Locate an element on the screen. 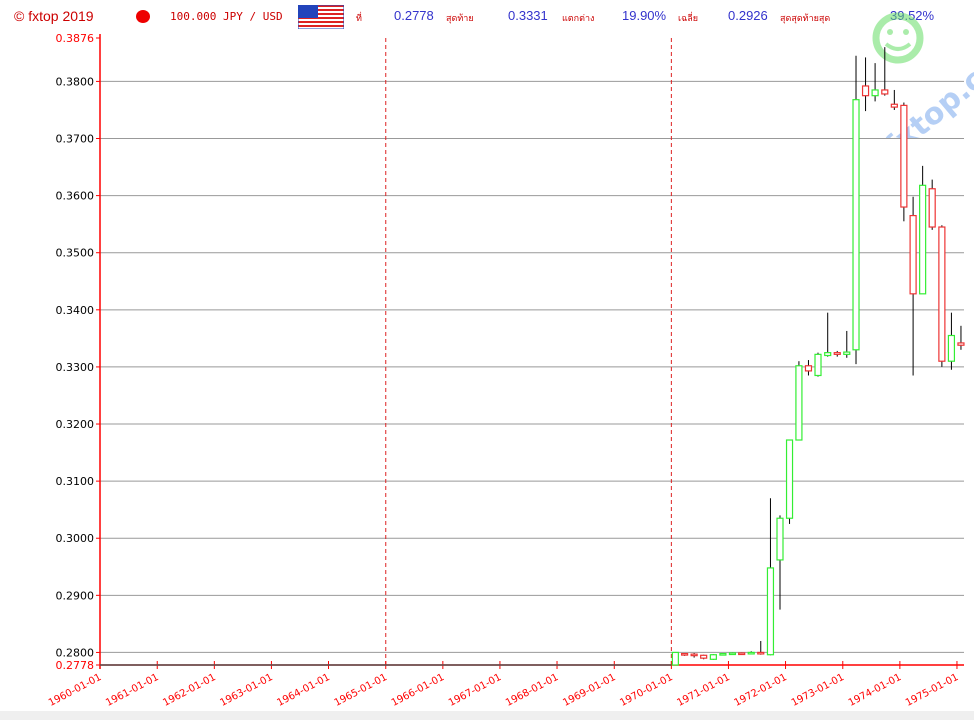 The width and height of the screenshot is (974, 720). y-tick-label: 0.3000 is located at coordinates (75, 538).